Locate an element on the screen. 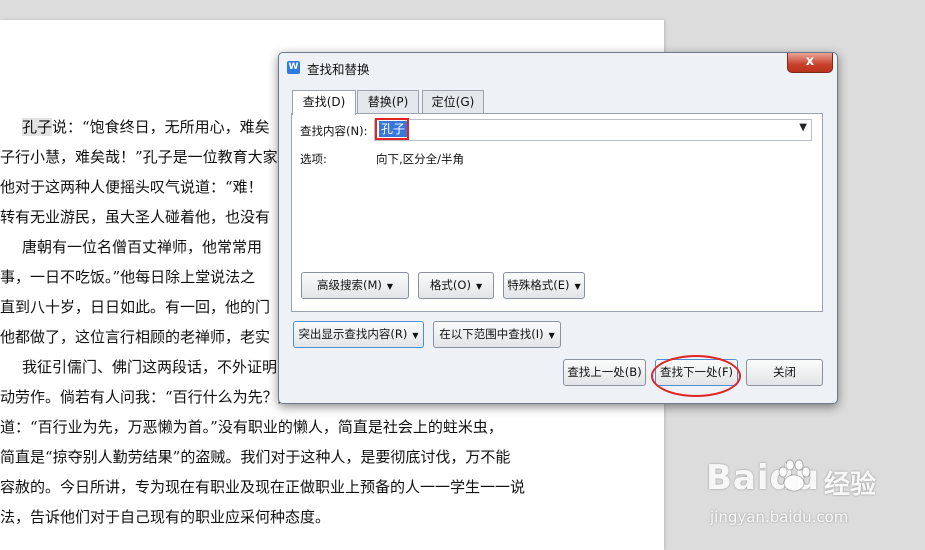 Image resolution: width=925 pixels, height=550 pixels. dialog-titlebar: W 查找和替换 x is located at coordinates (558, 66).